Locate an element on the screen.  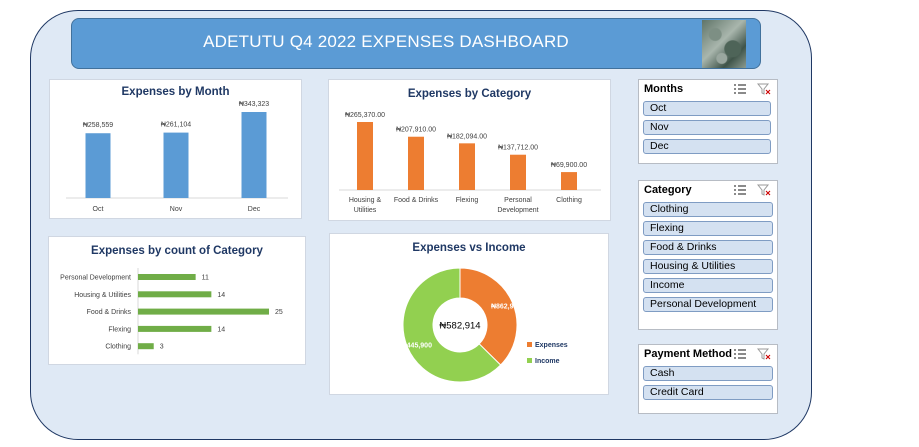
tick-label: Development is located at coordinates (517, 210).